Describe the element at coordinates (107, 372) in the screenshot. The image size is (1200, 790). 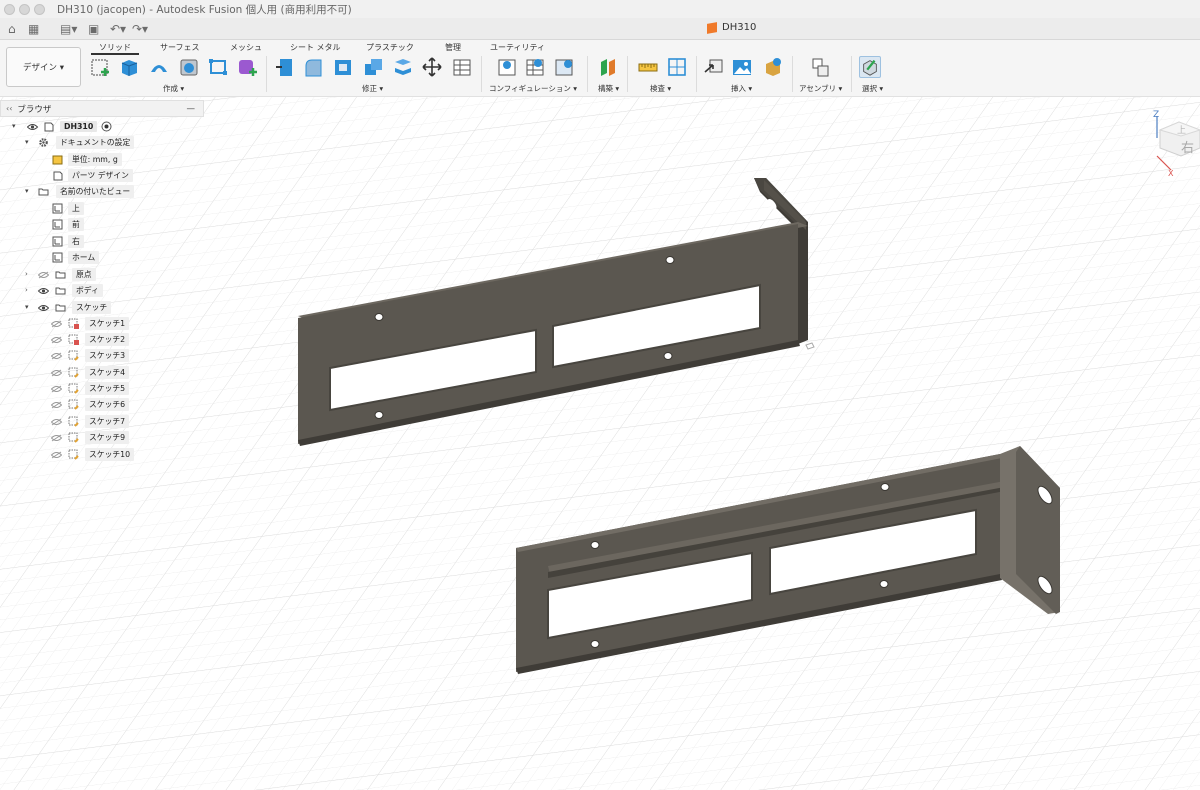
I see `sketch-item: スケッチ4` at that location.